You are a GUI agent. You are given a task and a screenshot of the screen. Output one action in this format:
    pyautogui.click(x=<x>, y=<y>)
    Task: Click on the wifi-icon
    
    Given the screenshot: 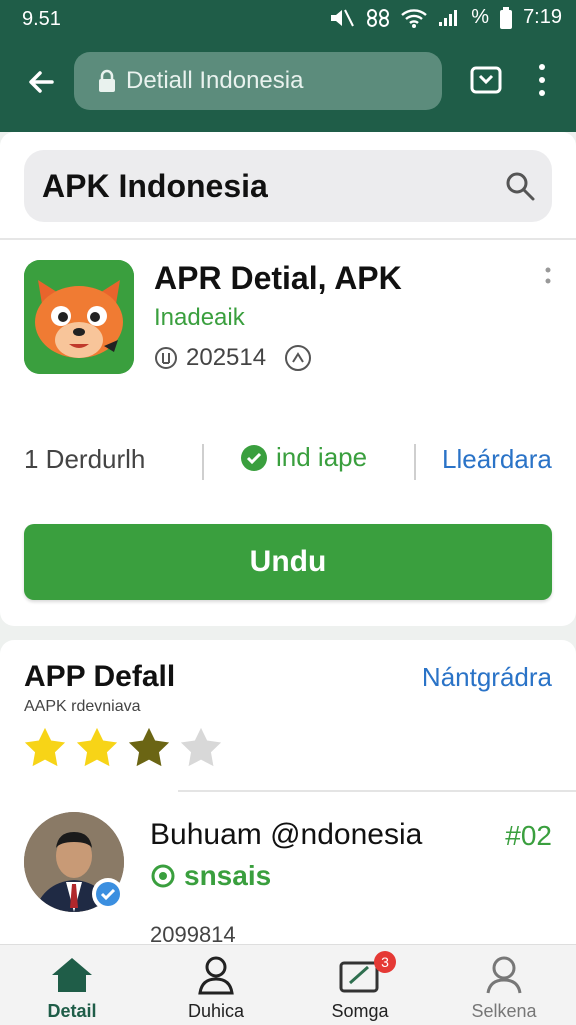 What is the action you would take?
    pyautogui.click(x=414, y=18)
    